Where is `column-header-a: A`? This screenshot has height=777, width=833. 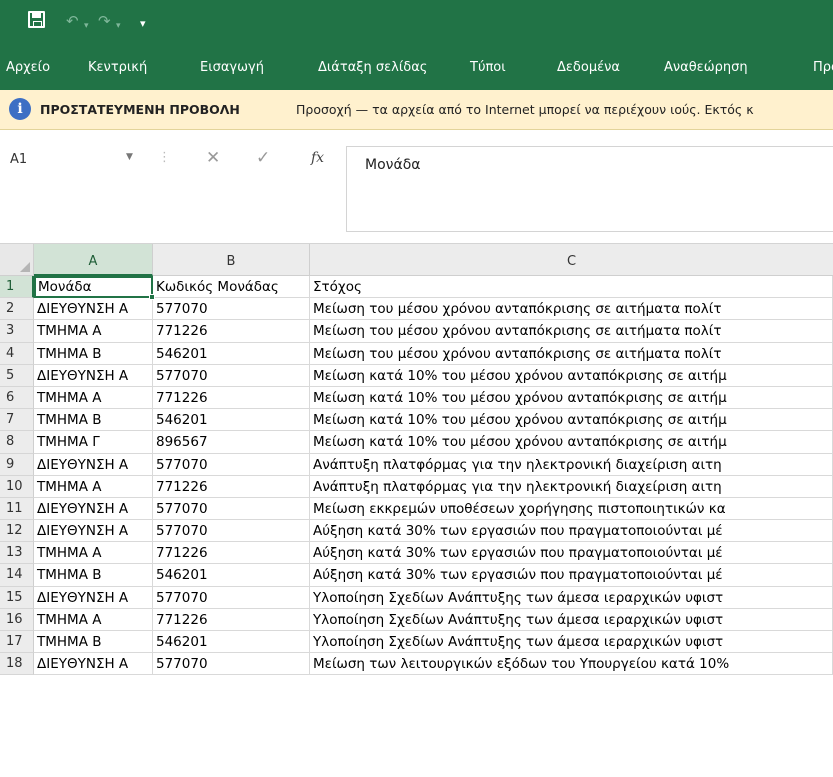
column-header-a: A is located at coordinates (93, 260).